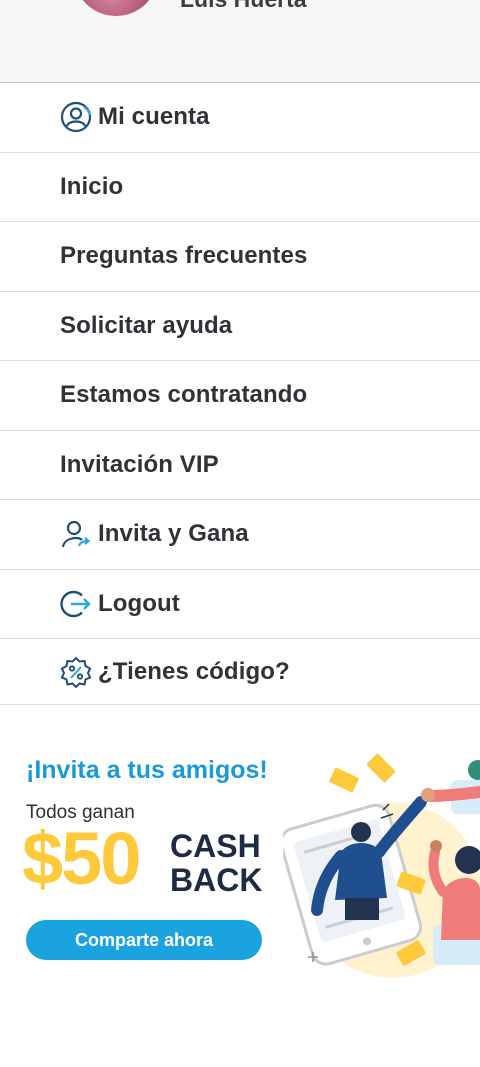  I want to click on menu-item-estamos-contratando: Estamos contratando, so click(240, 396).